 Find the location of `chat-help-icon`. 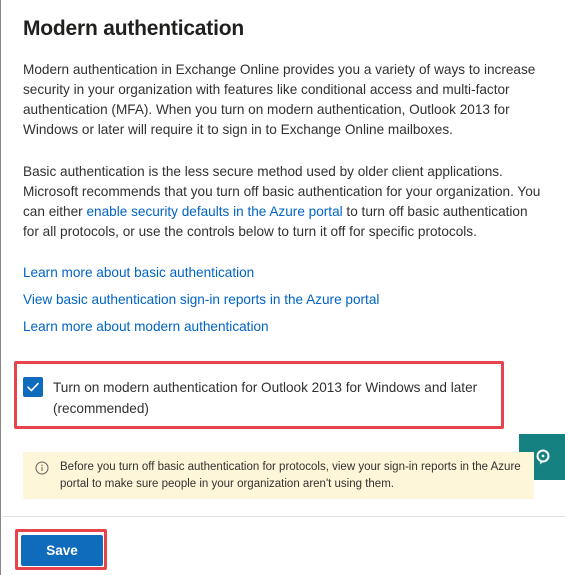

chat-help-icon is located at coordinates (542, 457).